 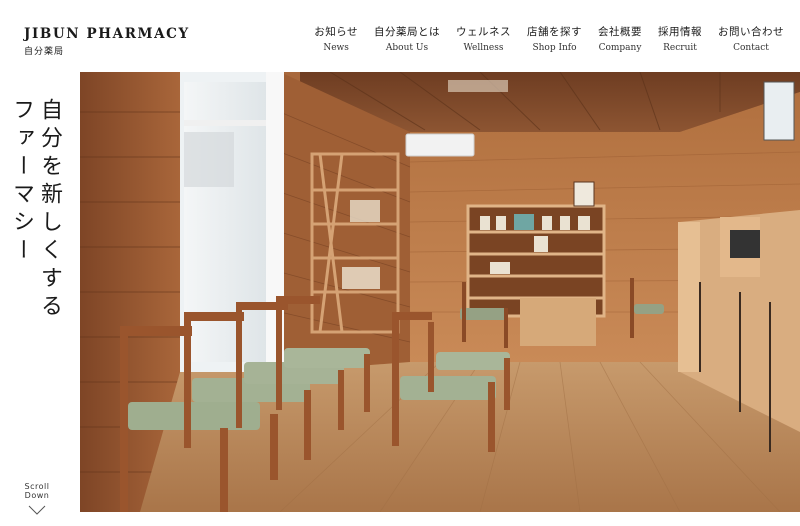 I want to click on nav-item-news: お知らせ News, so click(x=336, y=38).